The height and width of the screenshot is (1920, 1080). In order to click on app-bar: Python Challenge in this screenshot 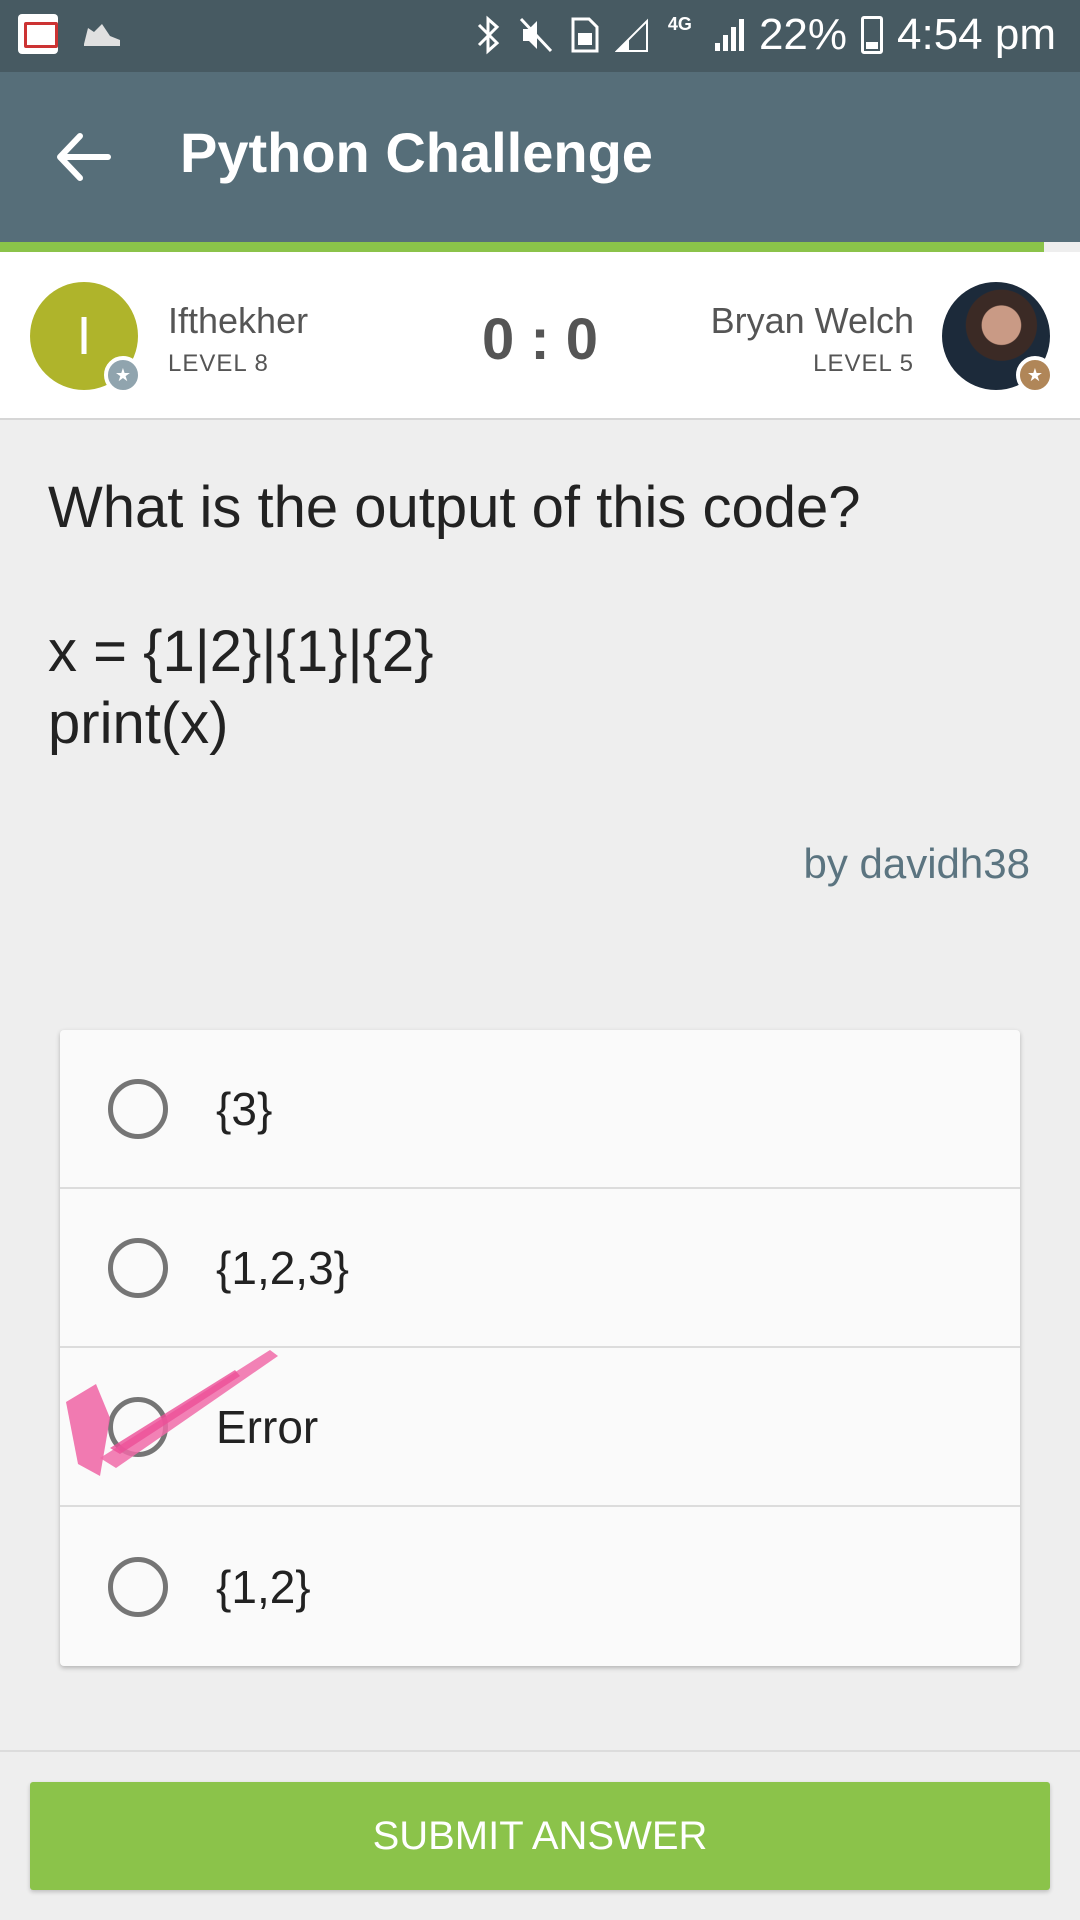, I will do `click(540, 157)`.